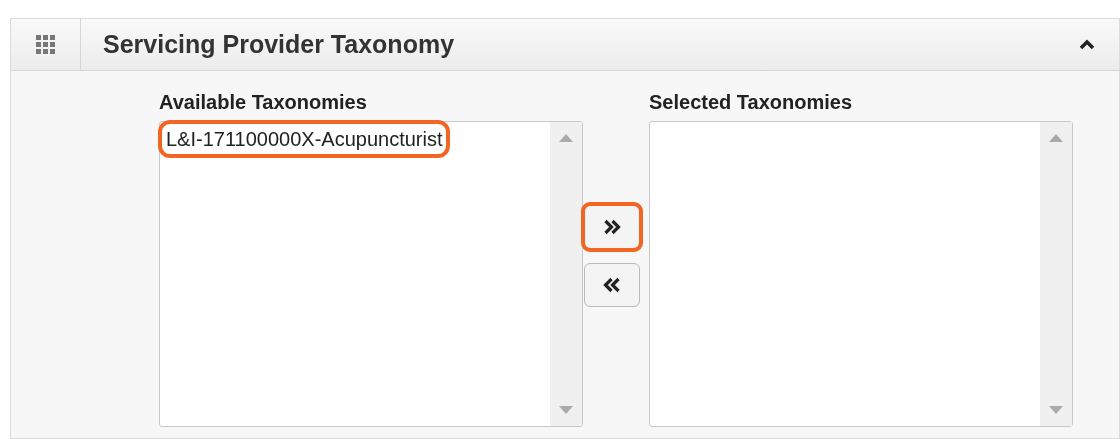 The height and width of the screenshot is (439, 1120). What do you see at coordinates (565, 45) in the screenshot?
I see `panel-header: Servicing Provider Taxonomy` at bounding box center [565, 45].